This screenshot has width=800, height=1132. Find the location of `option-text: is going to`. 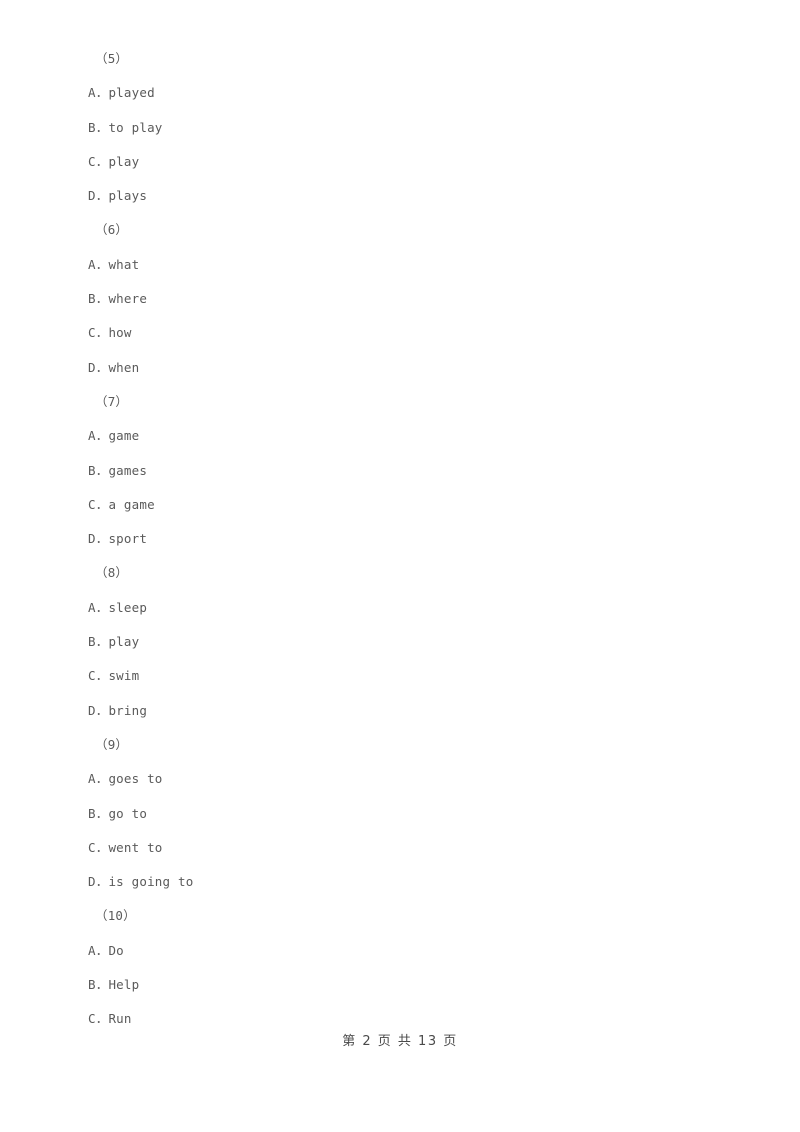

option-text: is going to is located at coordinates (151, 882).